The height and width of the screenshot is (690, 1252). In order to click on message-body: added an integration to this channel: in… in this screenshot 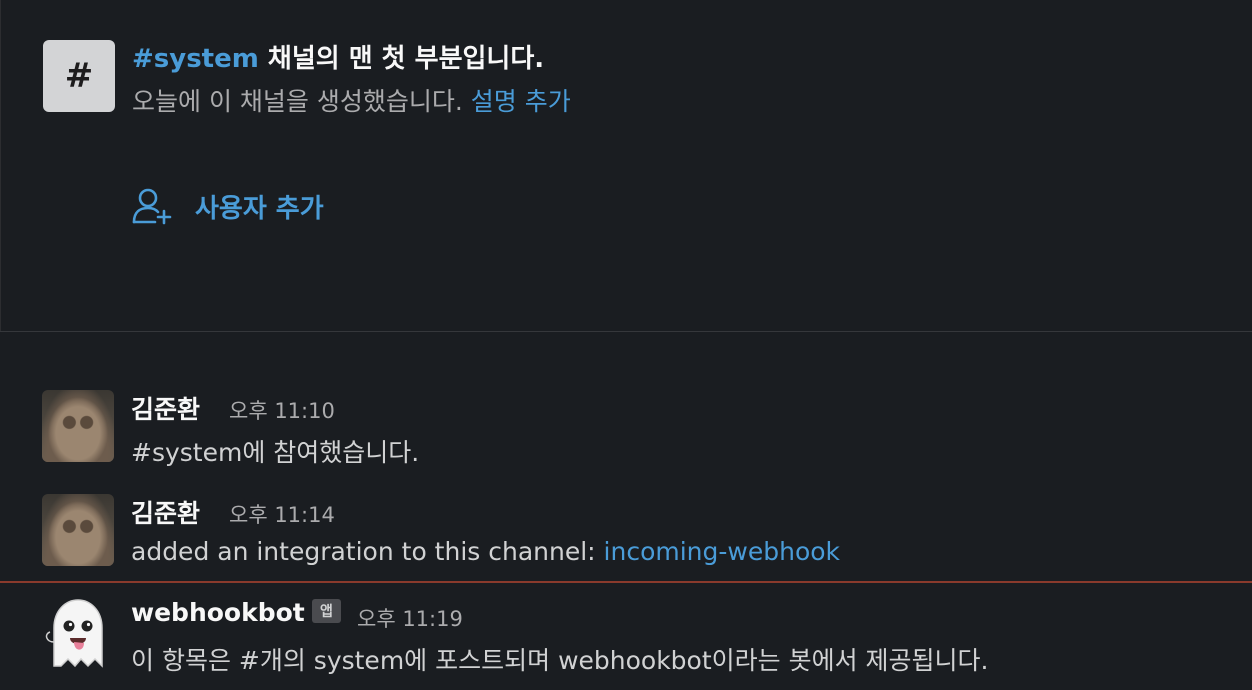, I will do `click(485, 551)`.